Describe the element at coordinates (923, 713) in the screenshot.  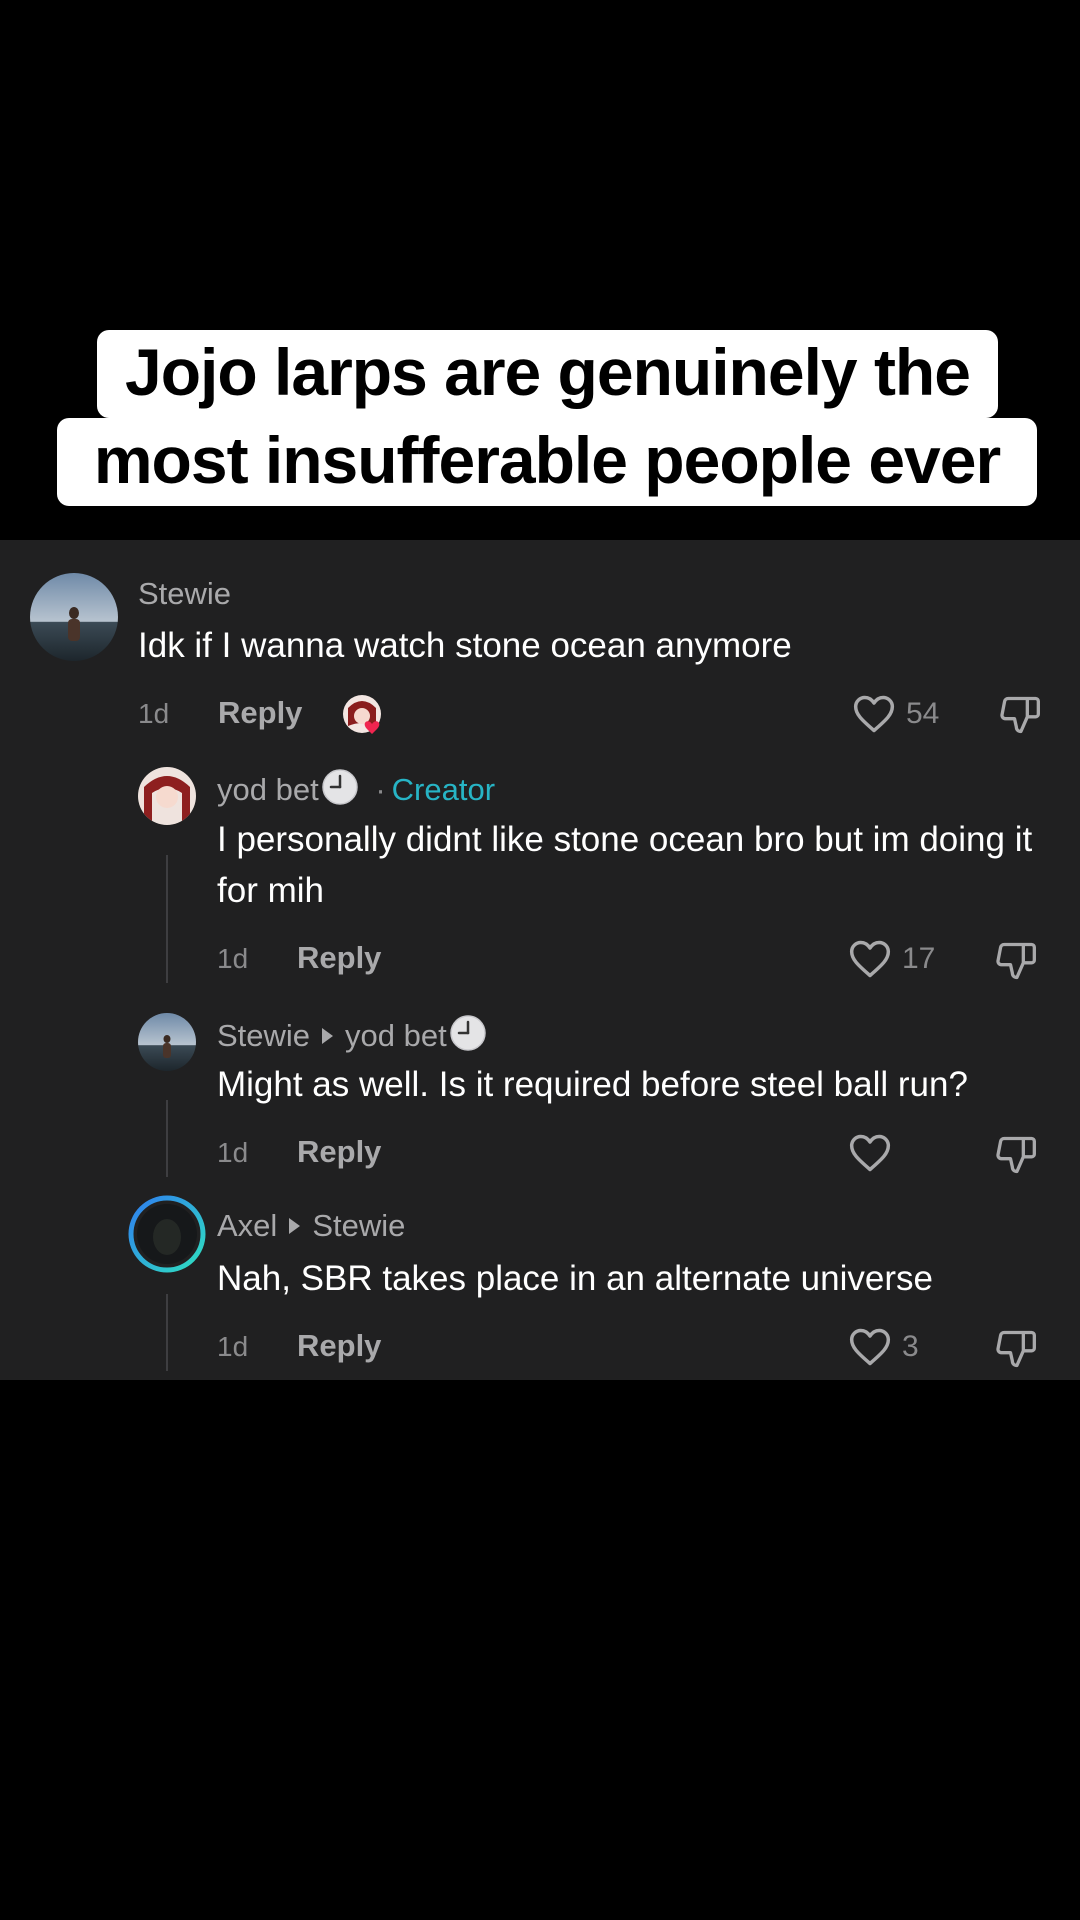
I see `like-count: 54` at that location.